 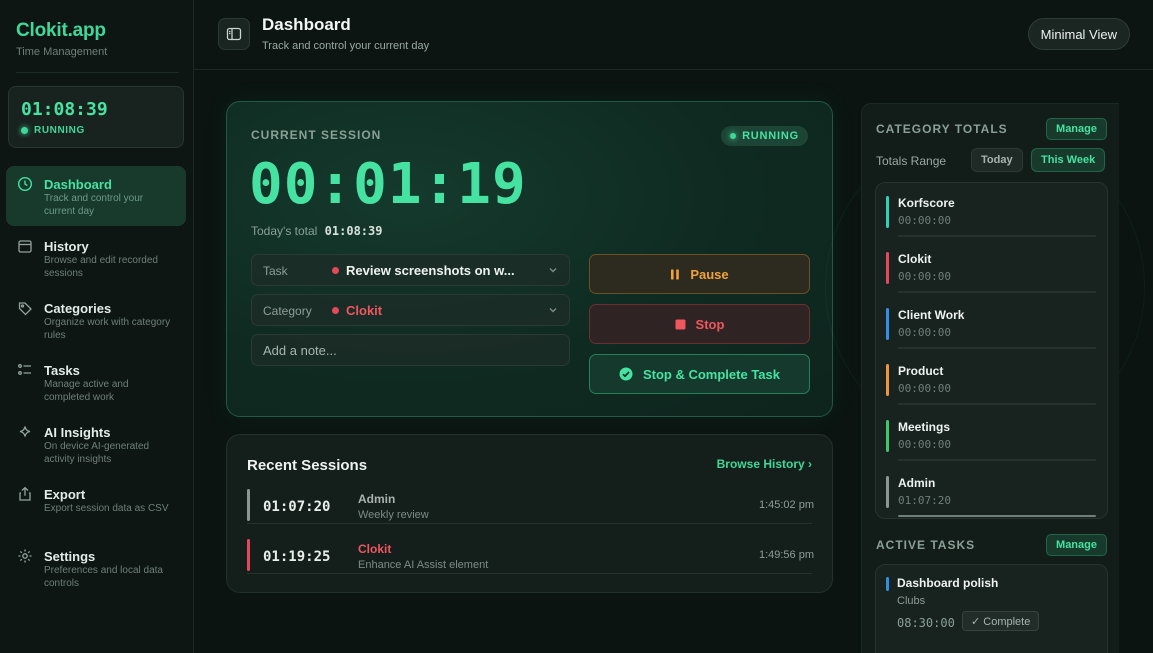 What do you see at coordinates (926, 545) in the screenshot?
I see `active-tasks-title: ACTIVE TASKS` at bounding box center [926, 545].